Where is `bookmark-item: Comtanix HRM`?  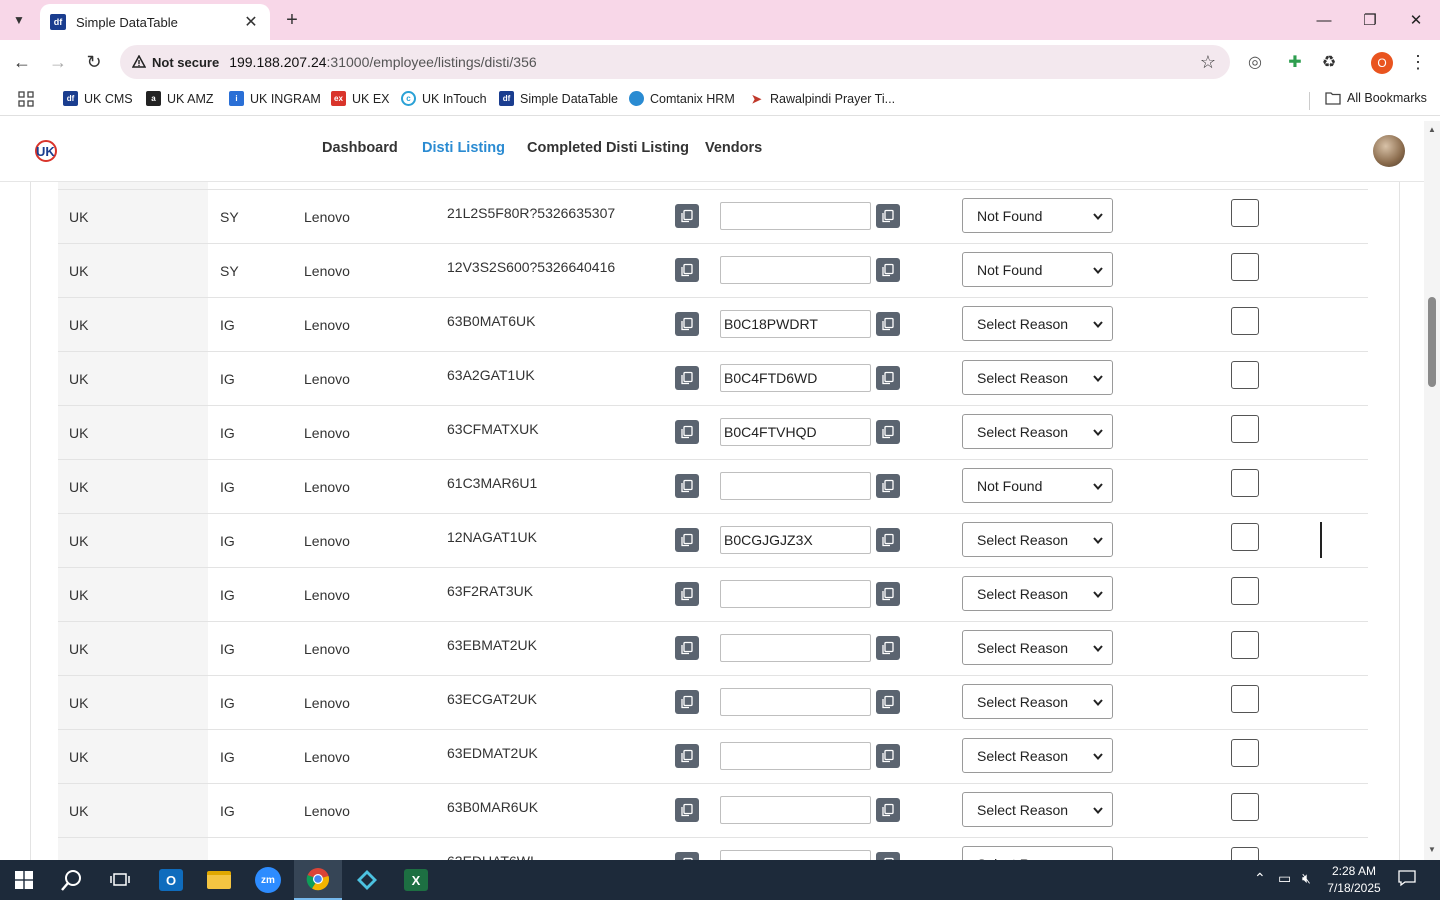 bookmark-item: Comtanix HRM is located at coordinates (682, 98).